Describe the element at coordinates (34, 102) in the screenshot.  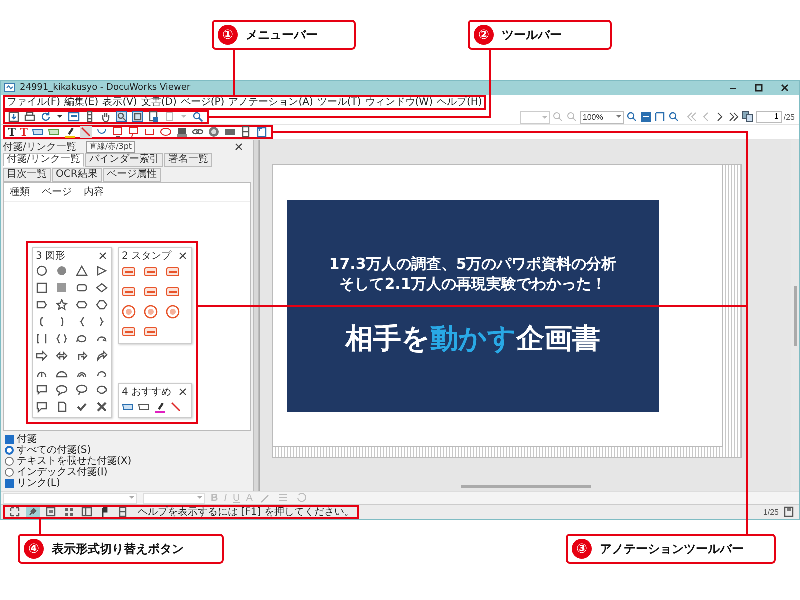
I see `menu-item: ファイル(F)` at that location.